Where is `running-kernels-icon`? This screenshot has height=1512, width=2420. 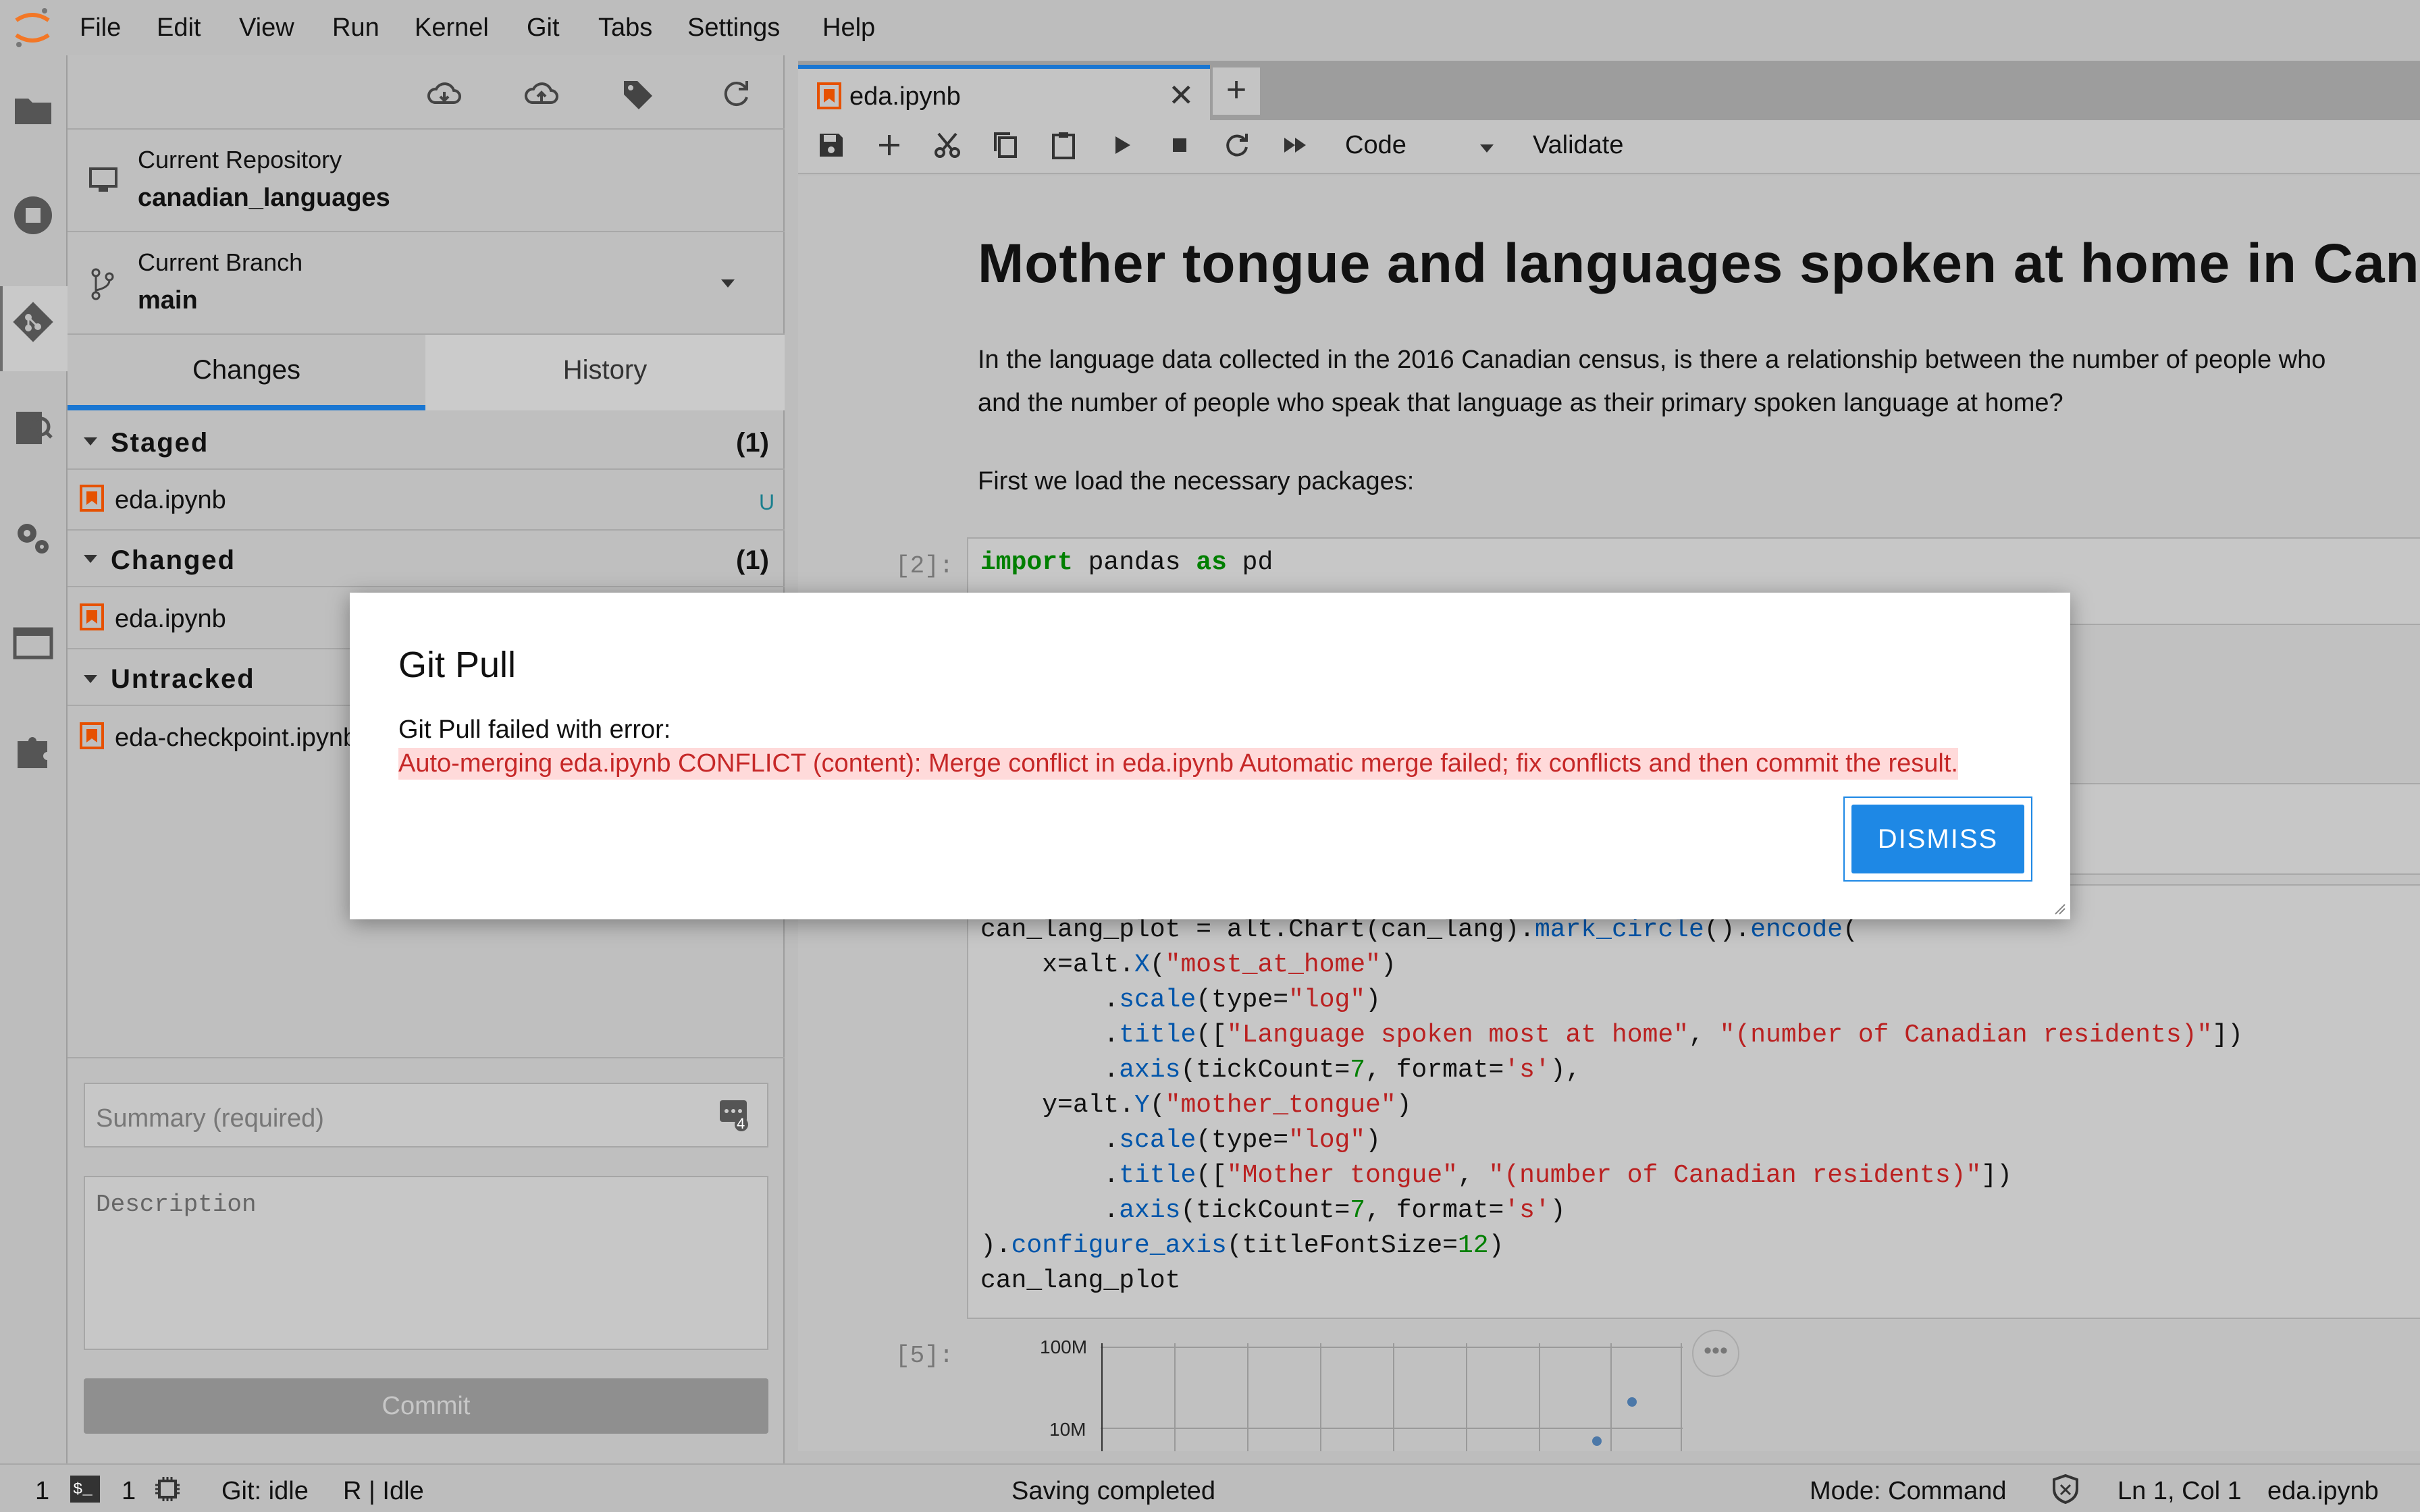
running-kernels-icon is located at coordinates (33, 215).